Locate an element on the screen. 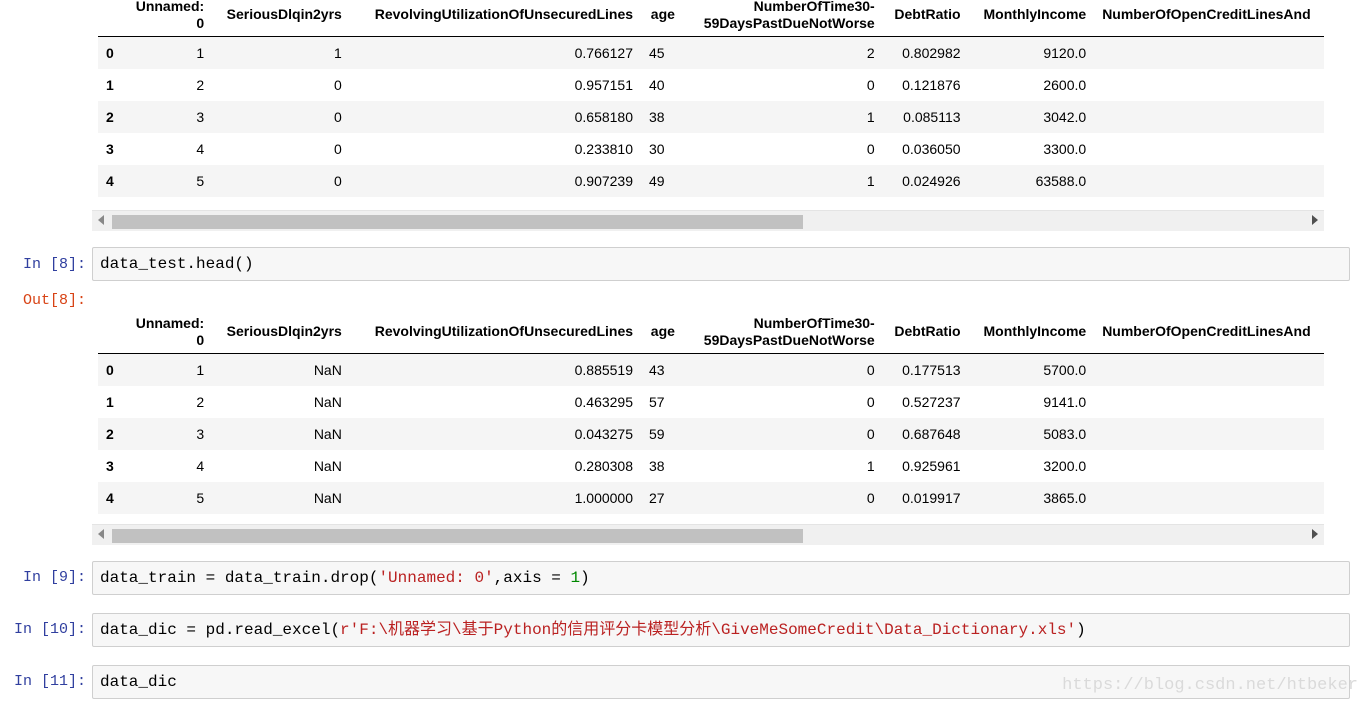 This screenshot has height=706, width=1370. table-cell: 0.177513 is located at coordinates (931, 370).